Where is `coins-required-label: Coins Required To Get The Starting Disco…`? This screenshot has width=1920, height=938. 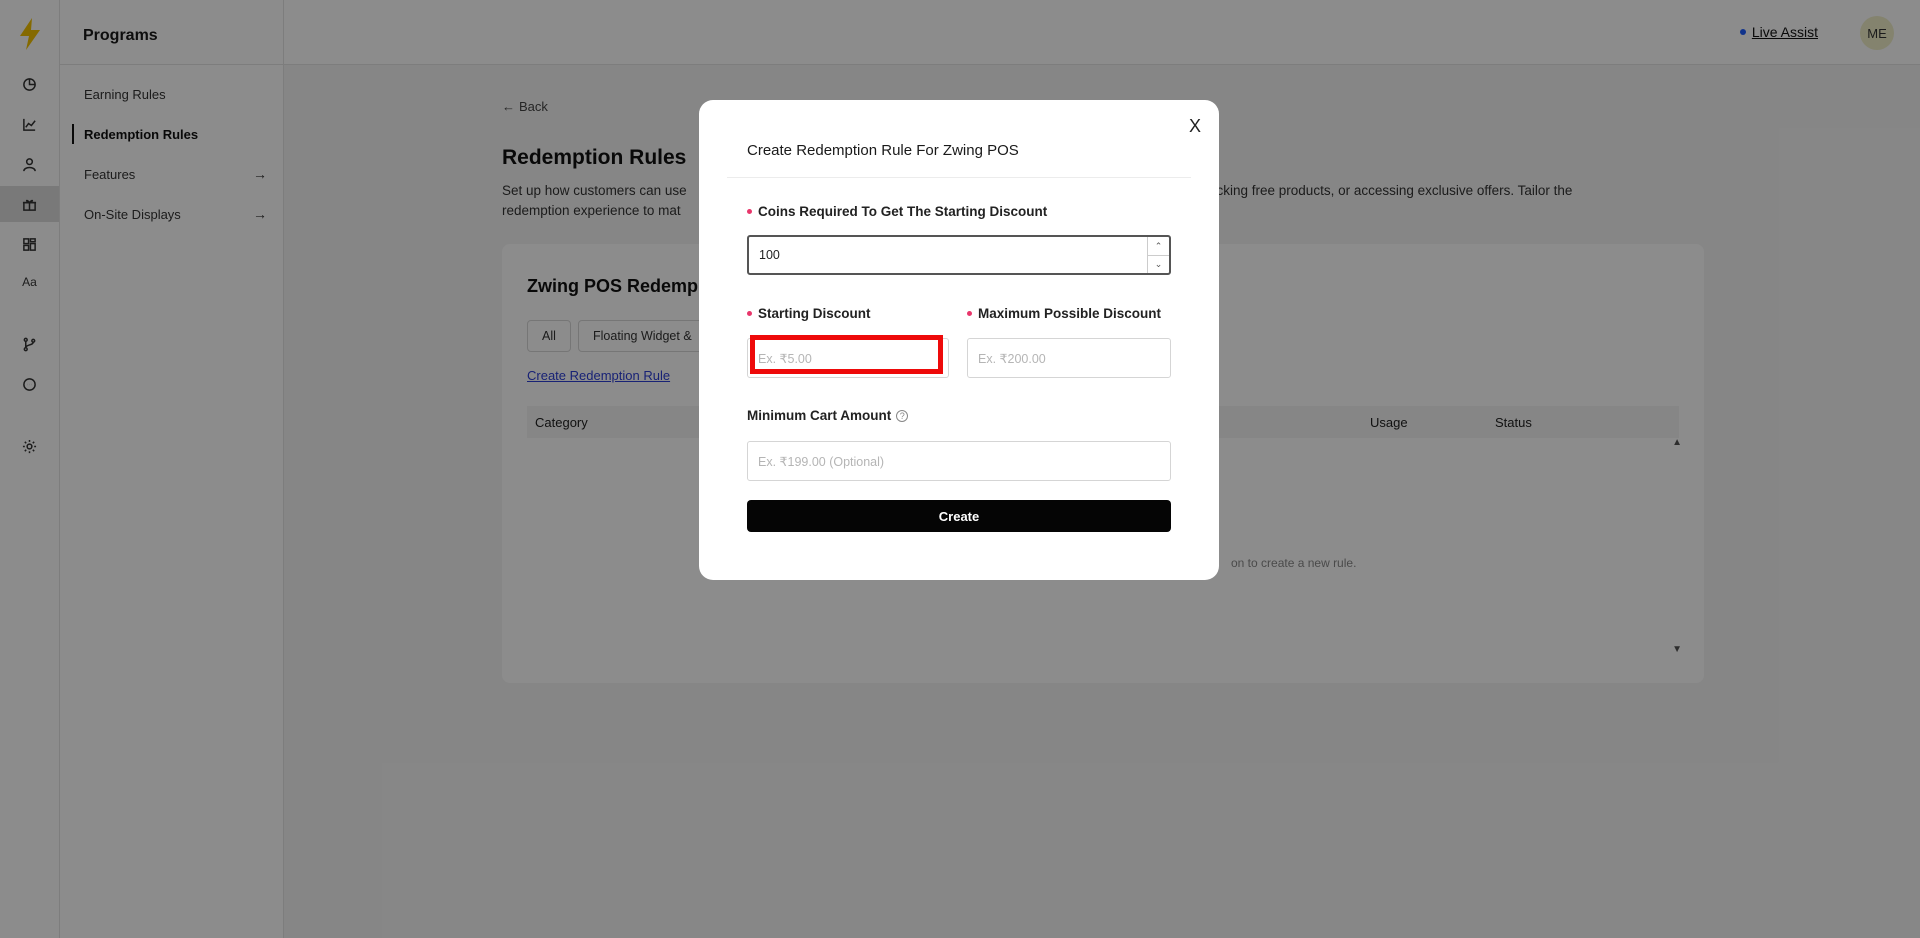 coins-required-label: Coins Required To Get The Starting Disco… is located at coordinates (897, 211).